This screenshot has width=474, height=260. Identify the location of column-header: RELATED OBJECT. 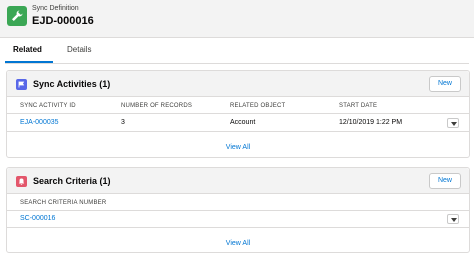
(257, 106).